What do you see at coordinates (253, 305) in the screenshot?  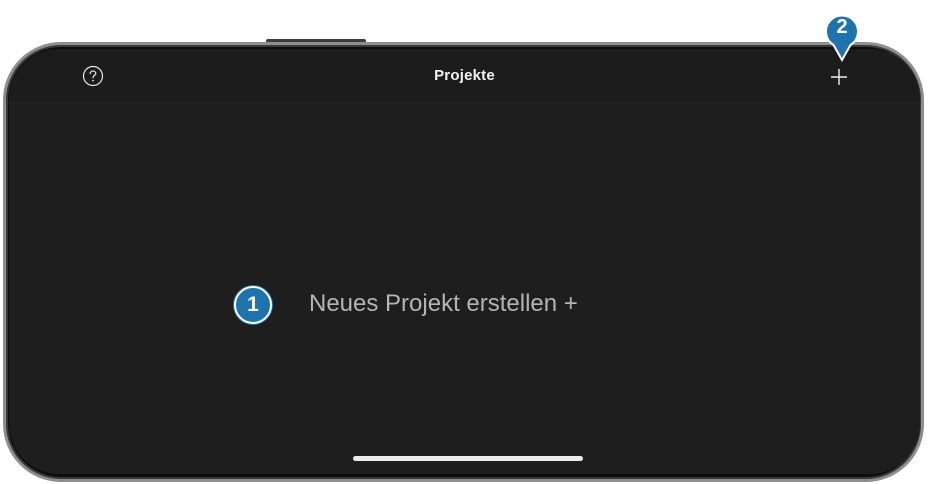 I see `annotation-marker-1: 1` at bounding box center [253, 305].